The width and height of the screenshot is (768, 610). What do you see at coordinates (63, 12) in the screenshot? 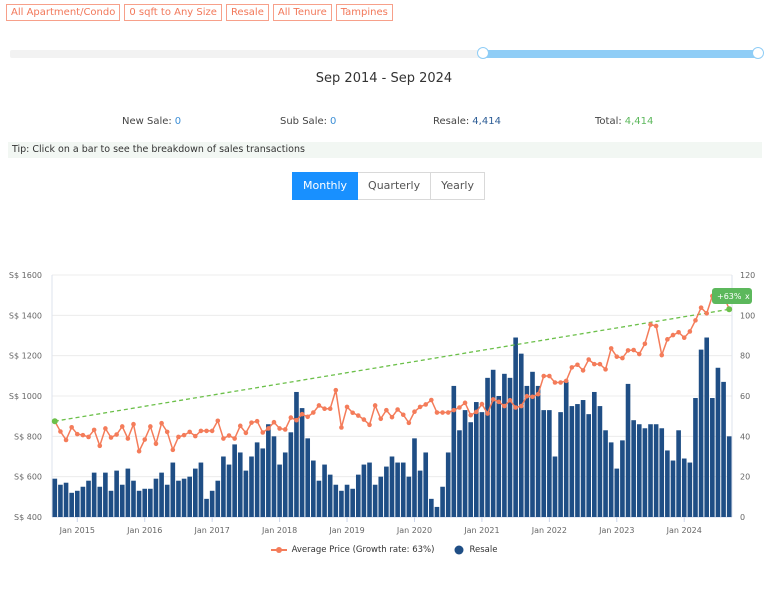
I see `filter-property-type: All Apartment/Condo` at bounding box center [63, 12].